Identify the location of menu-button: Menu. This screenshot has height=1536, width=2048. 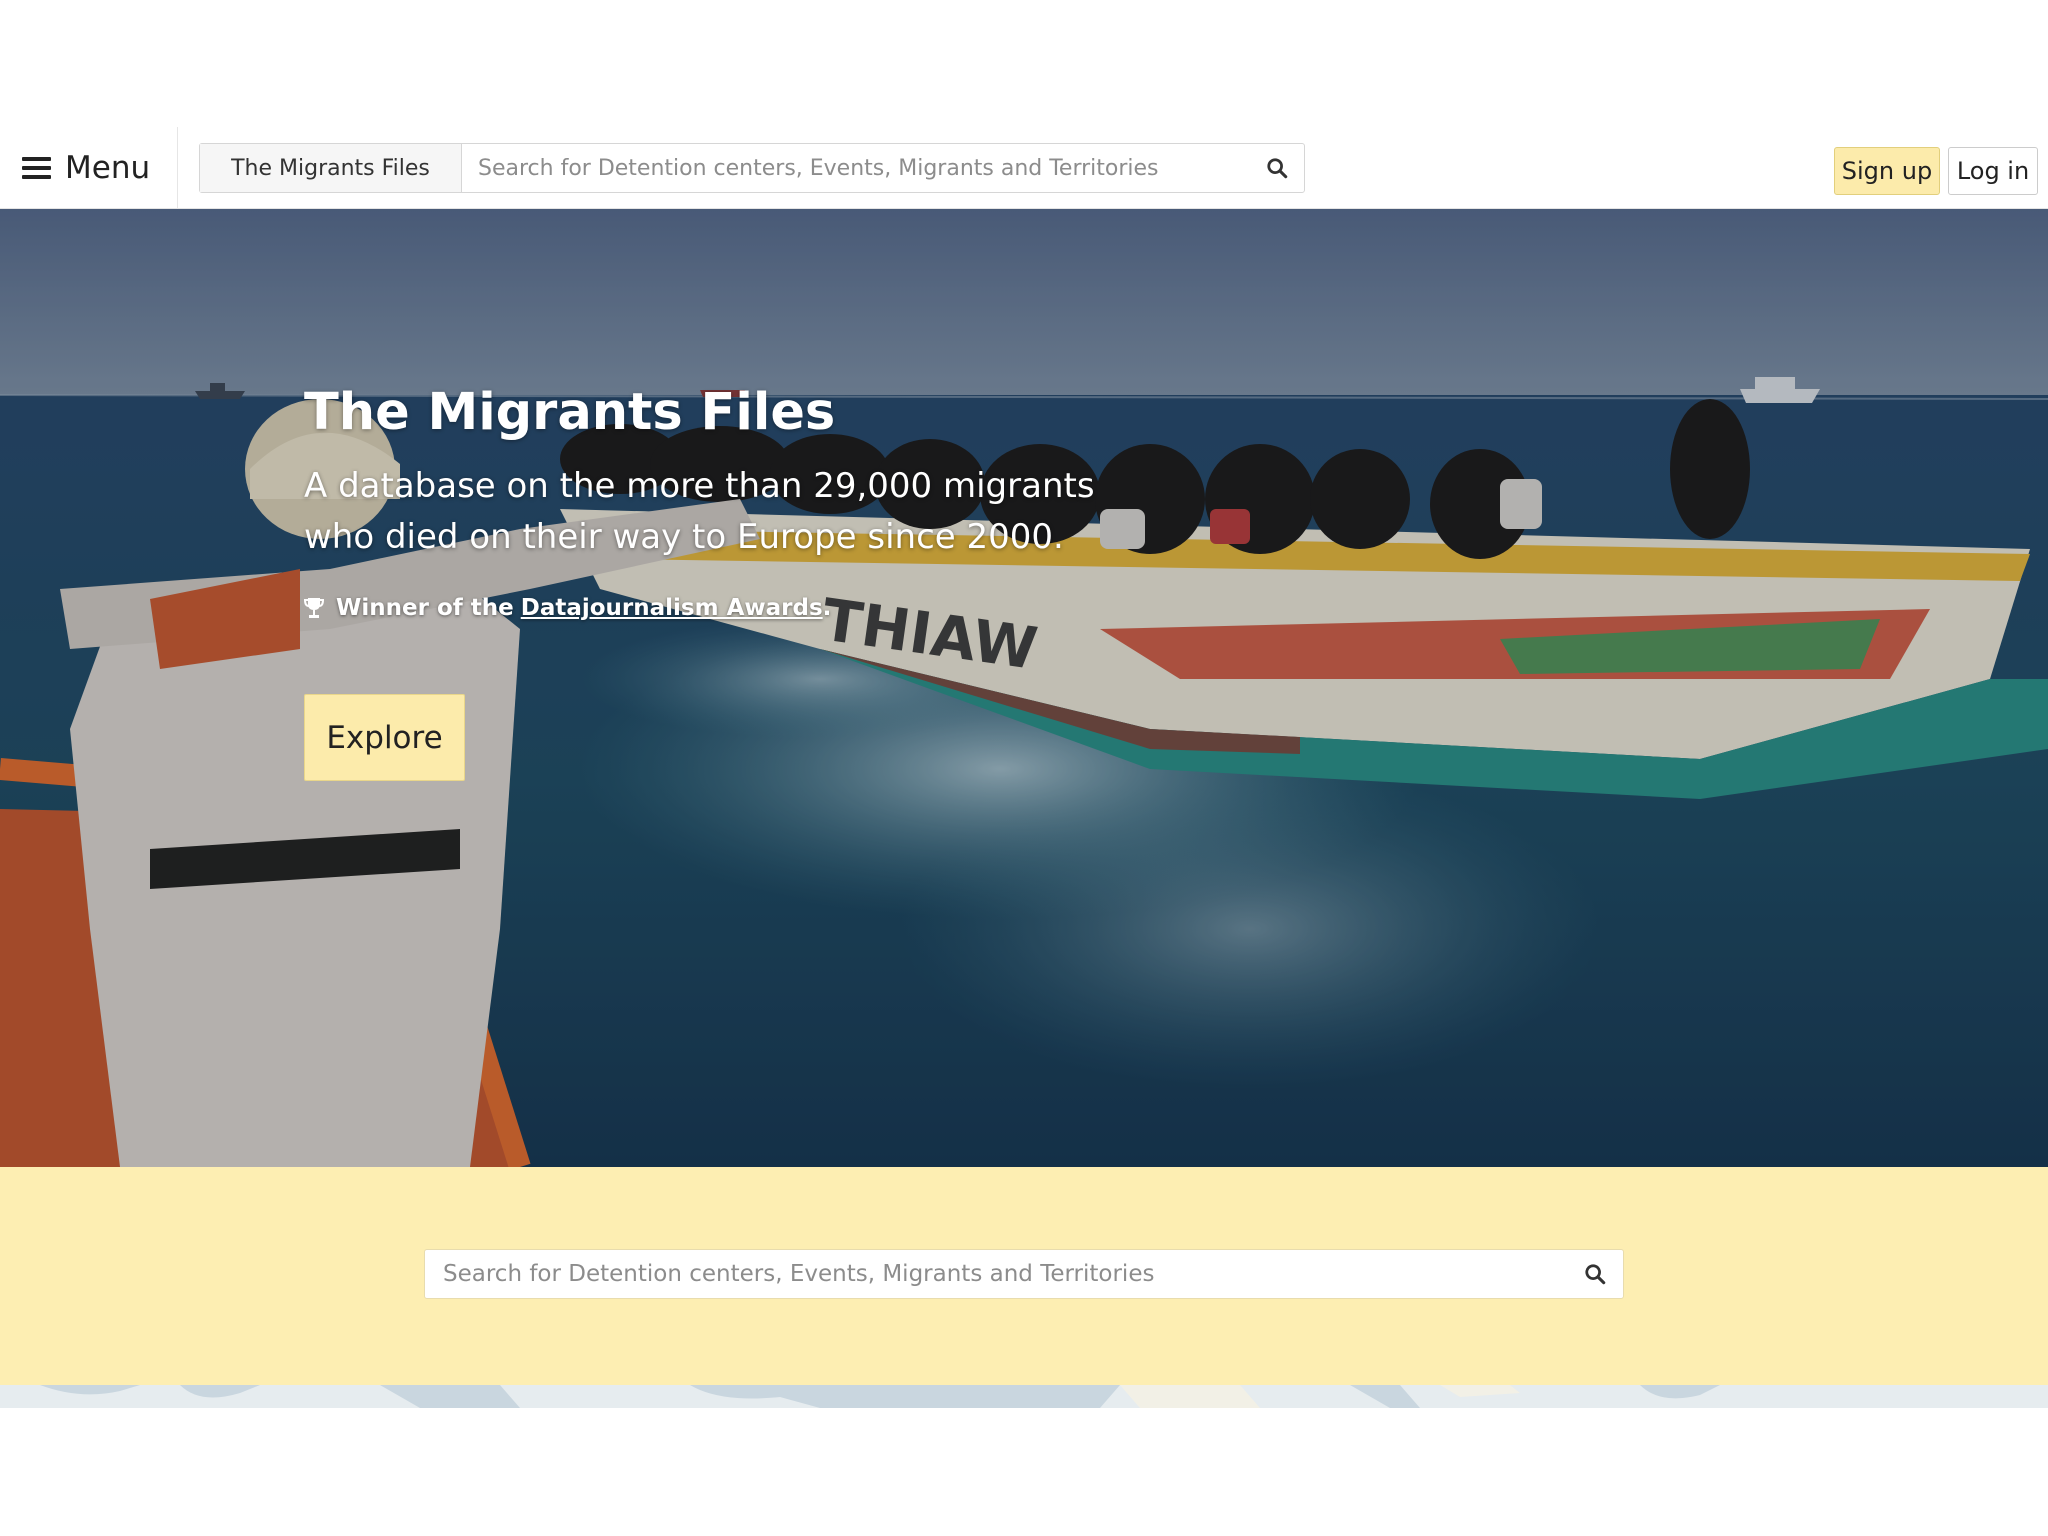
(89, 167).